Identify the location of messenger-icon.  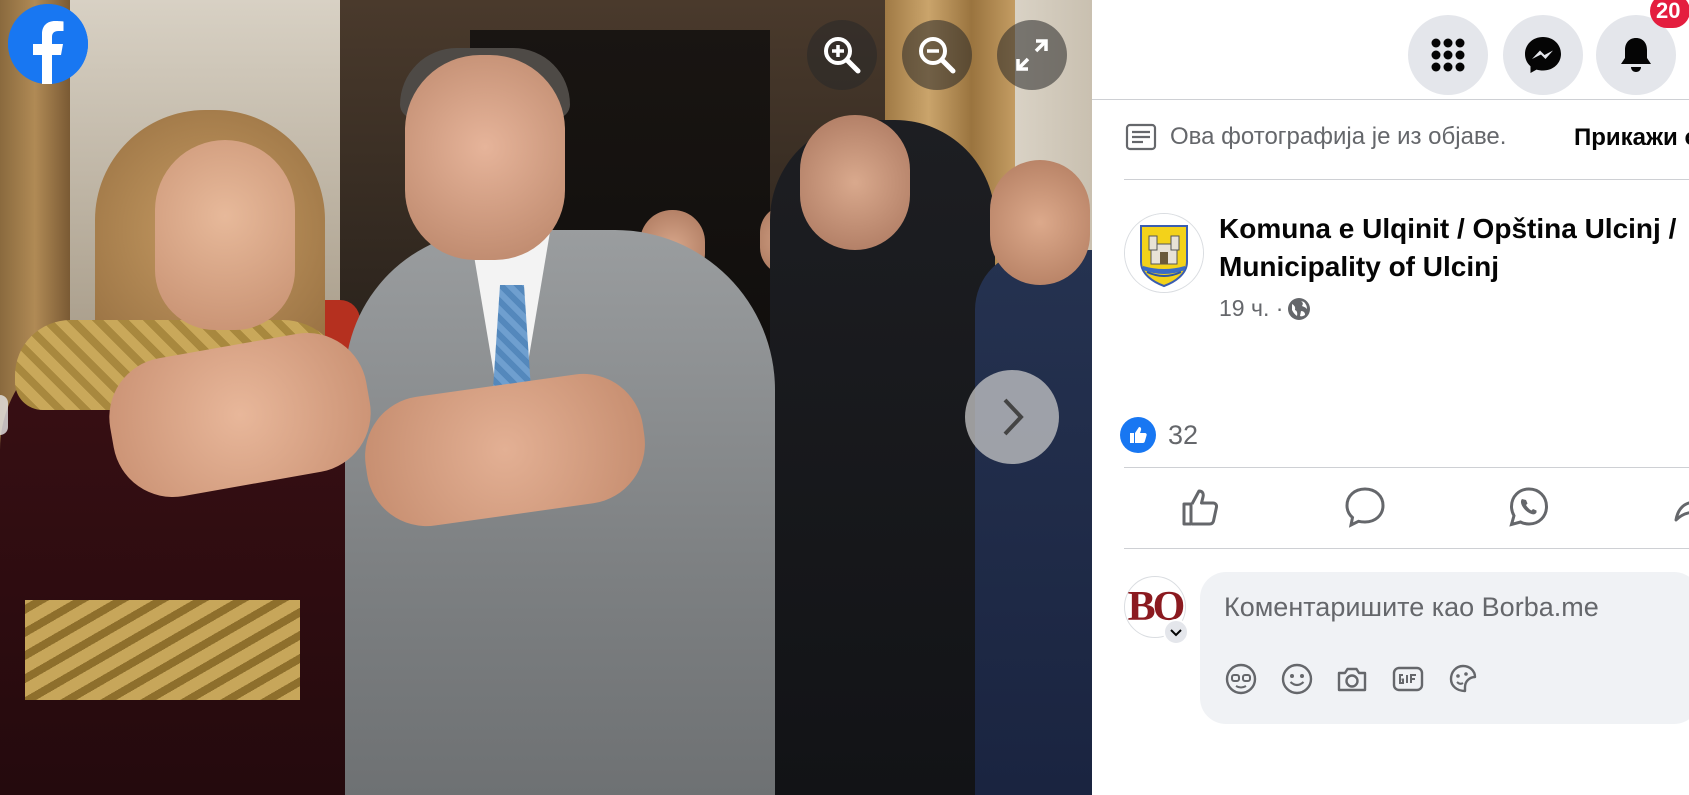
(1543, 55).